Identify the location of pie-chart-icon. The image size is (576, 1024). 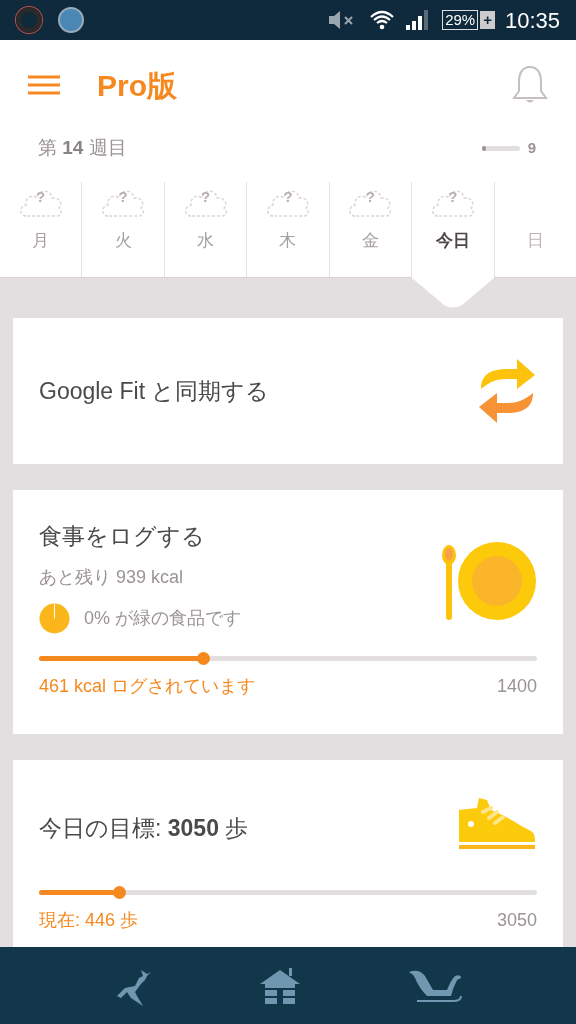
(54, 618).